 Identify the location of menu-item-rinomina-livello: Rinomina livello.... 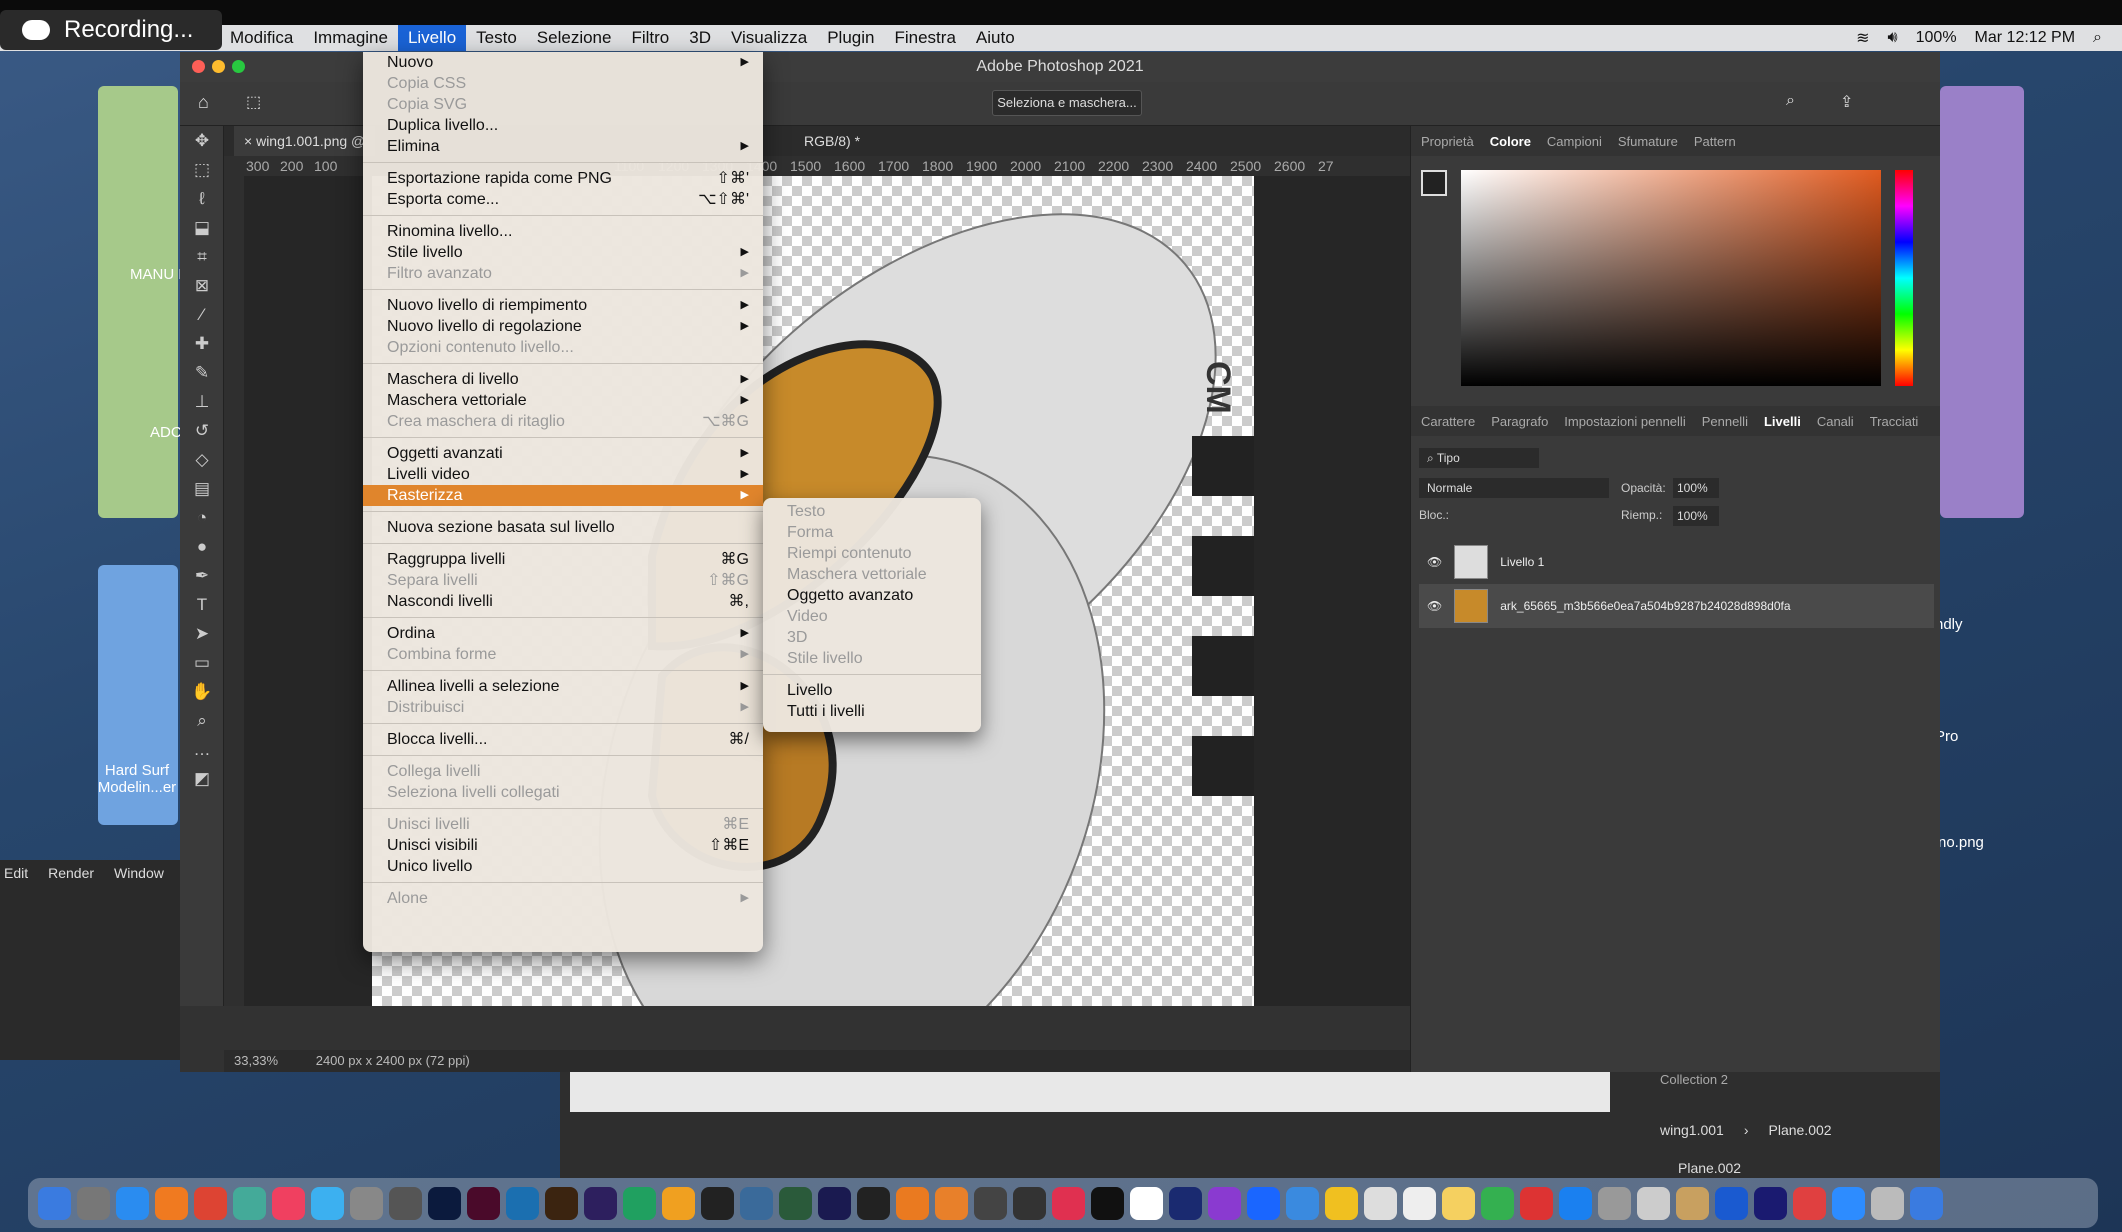
(563, 231).